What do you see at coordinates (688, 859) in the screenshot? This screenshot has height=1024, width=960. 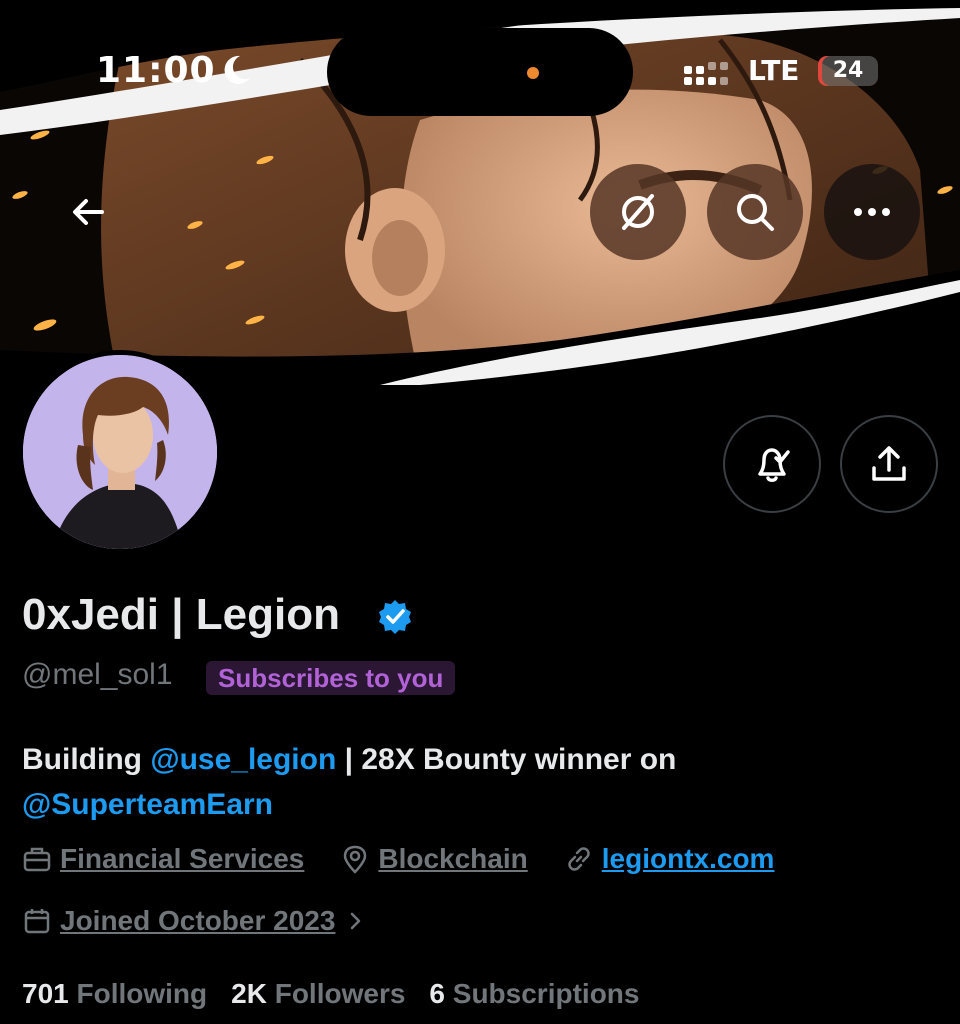 I see `website-link: legiontx.com` at bounding box center [688, 859].